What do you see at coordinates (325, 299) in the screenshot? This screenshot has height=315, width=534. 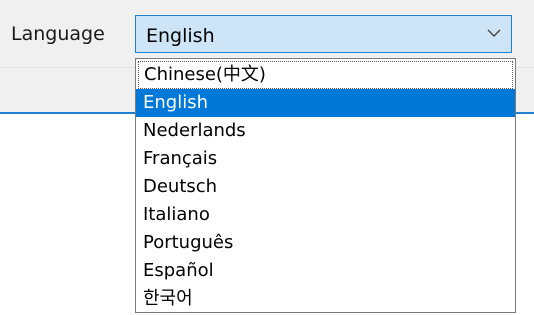 I see `language-option-korean: 한국어` at bounding box center [325, 299].